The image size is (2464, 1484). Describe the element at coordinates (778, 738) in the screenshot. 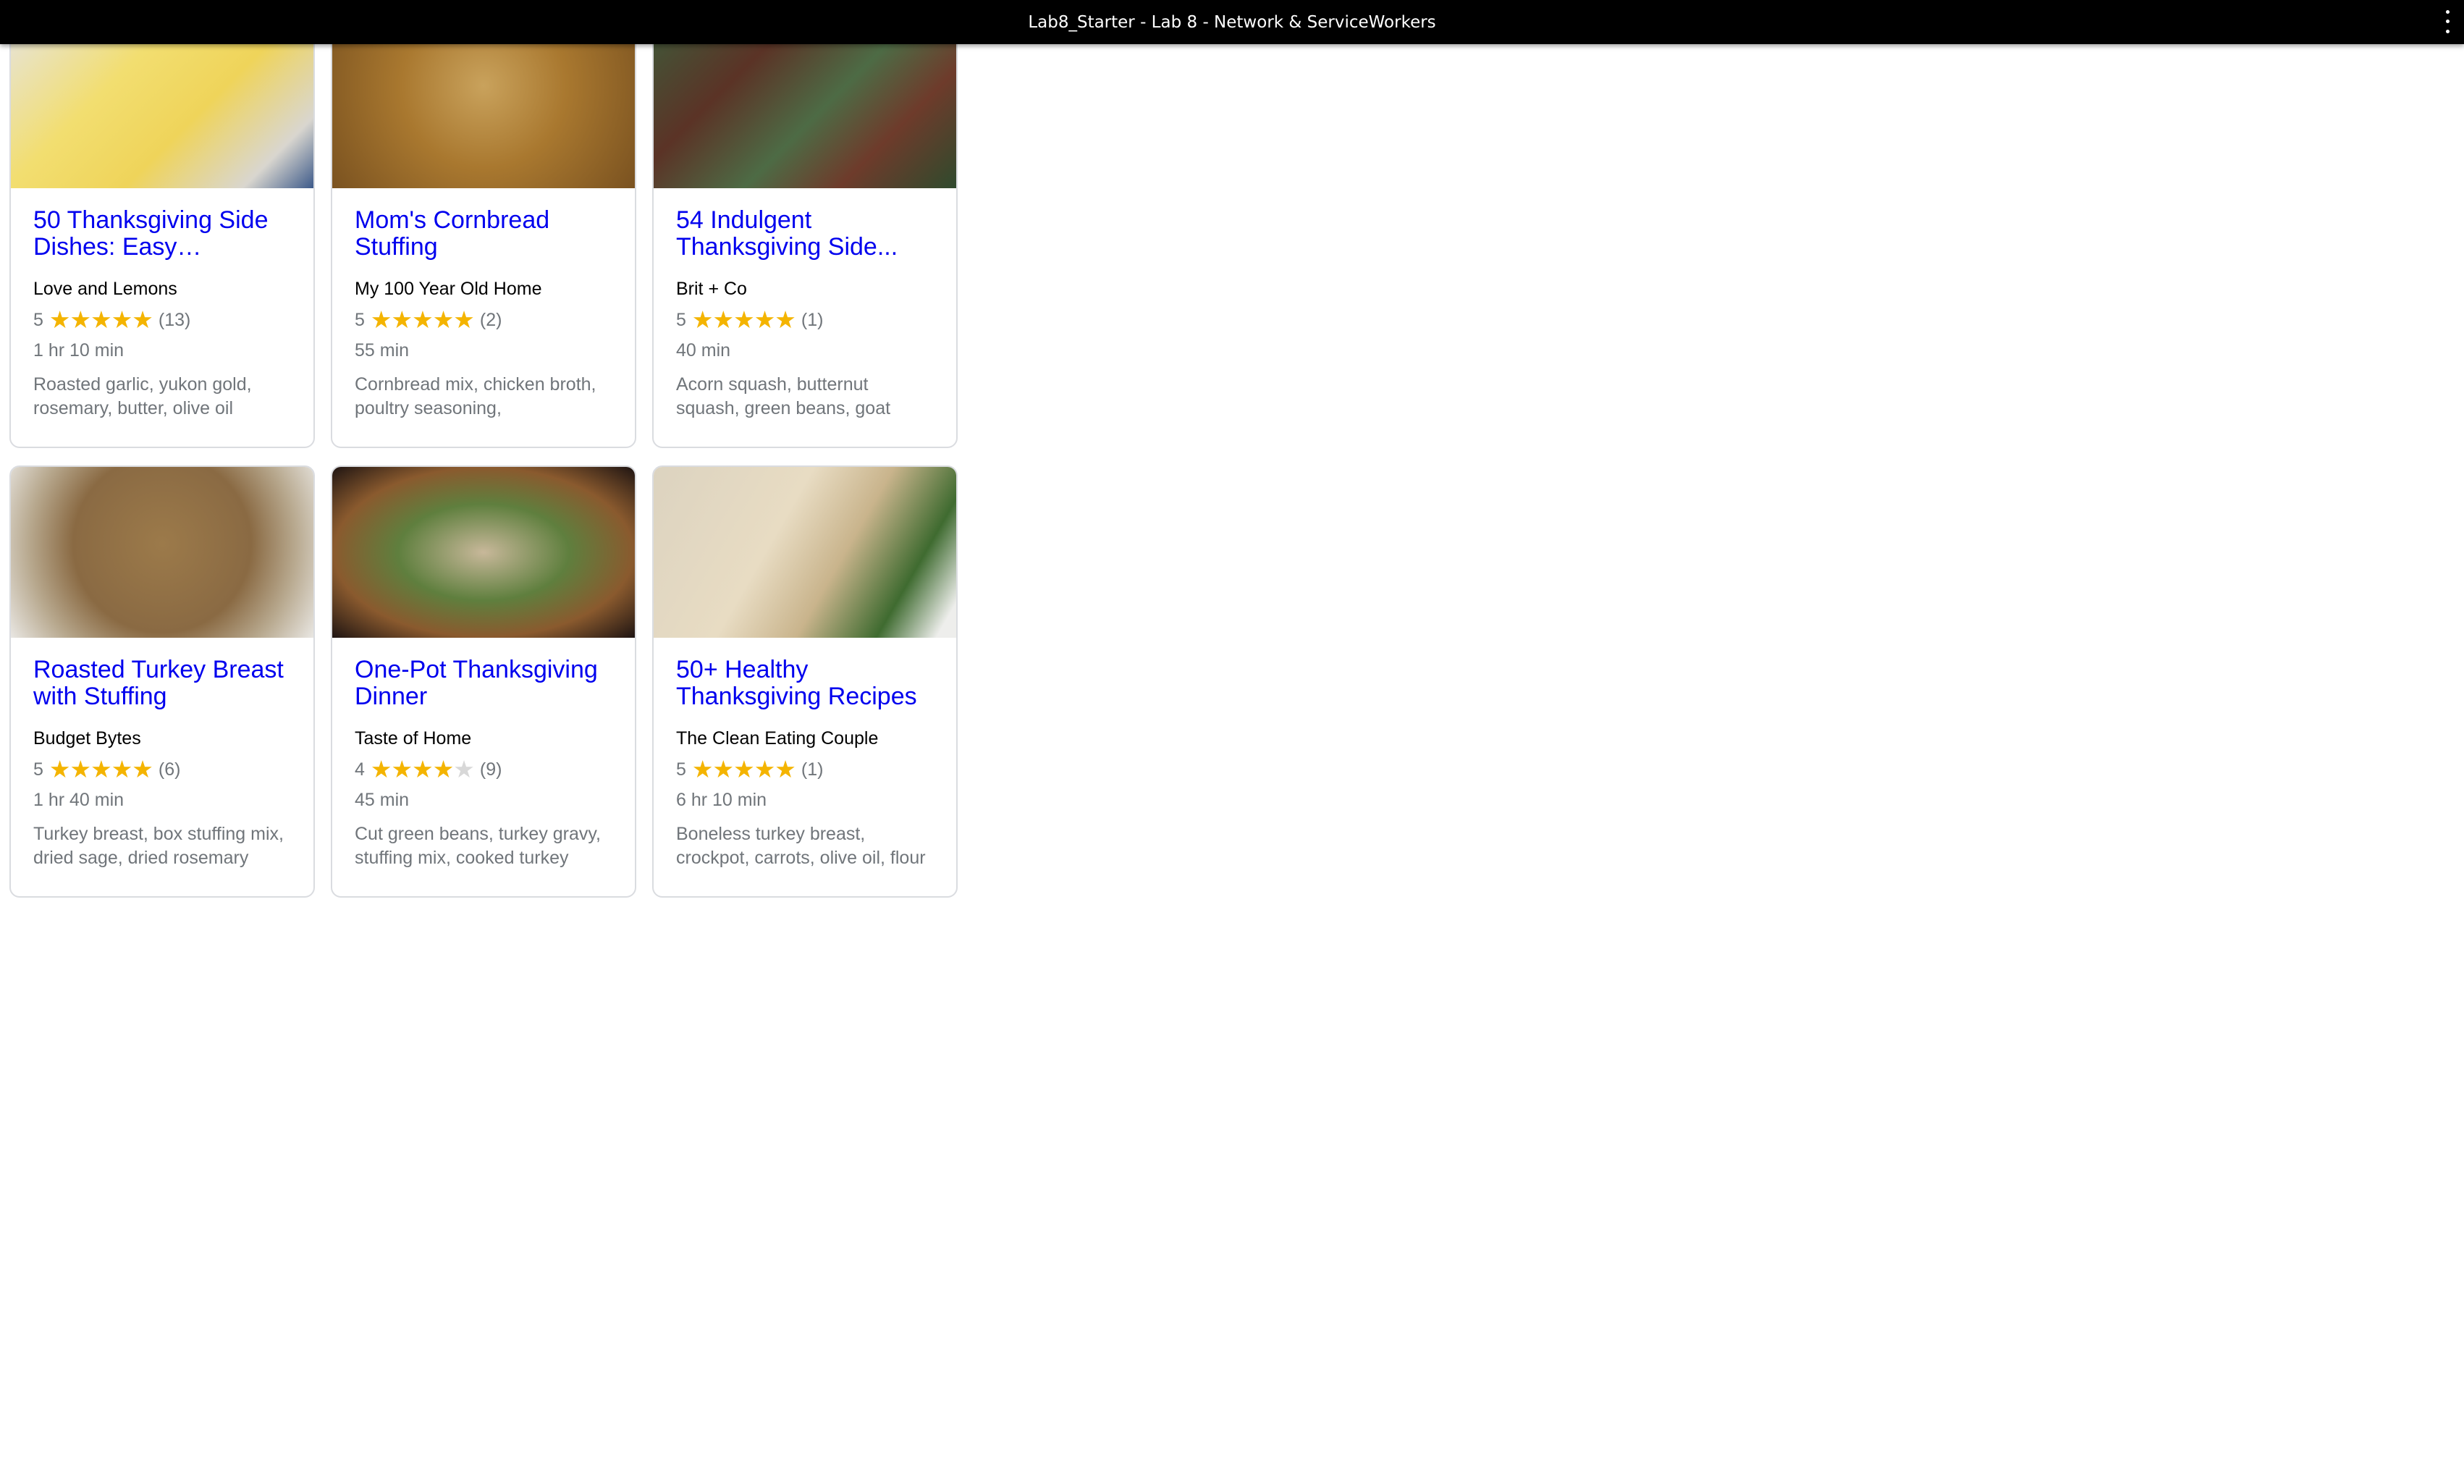

I see `recipe-organization: The Clean Eating Couple` at that location.